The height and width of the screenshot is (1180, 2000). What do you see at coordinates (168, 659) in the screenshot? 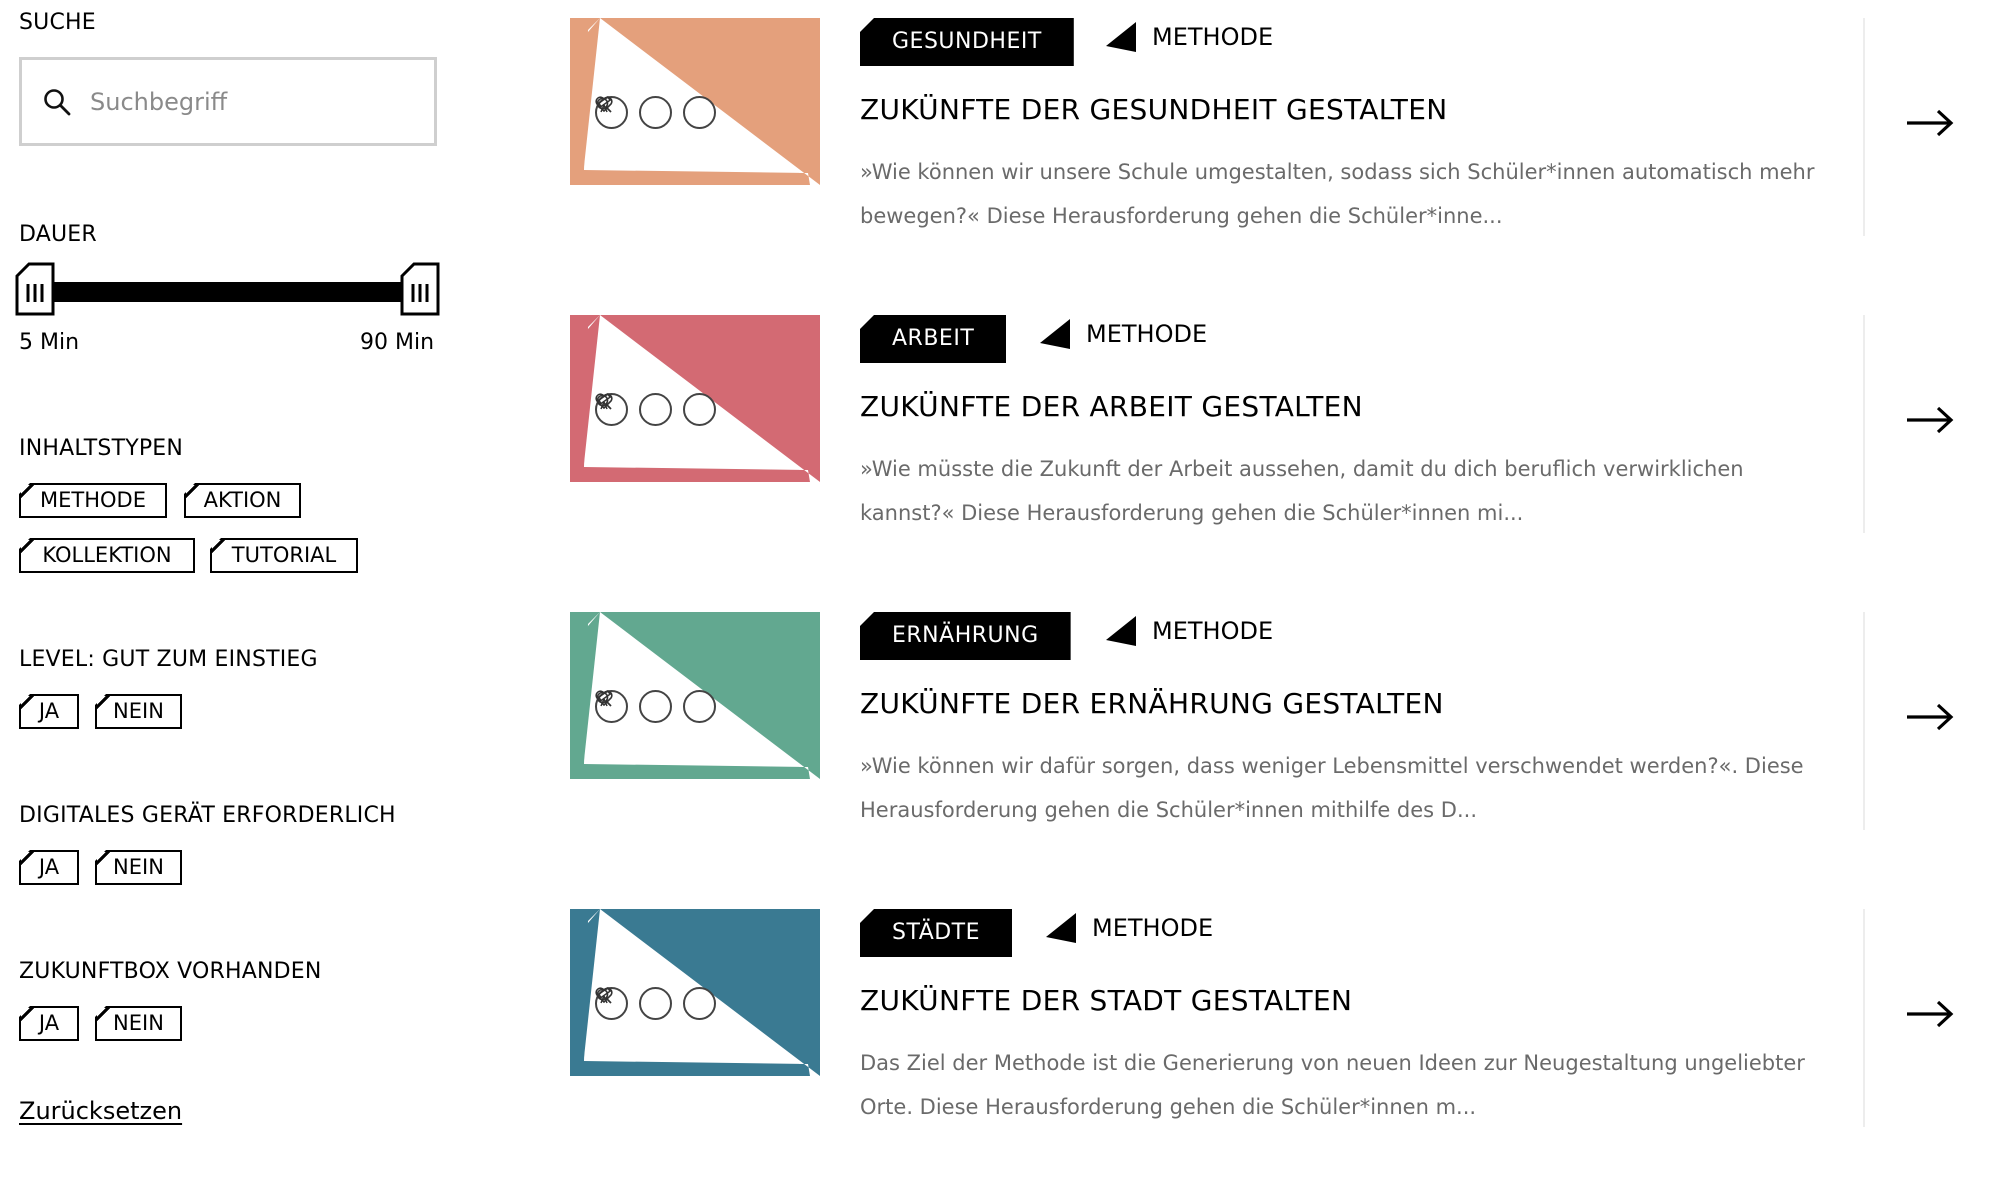
I see `level-heading: LEVEL: GUT ZUM EINSTIEG` at bounding box center [168, 659].